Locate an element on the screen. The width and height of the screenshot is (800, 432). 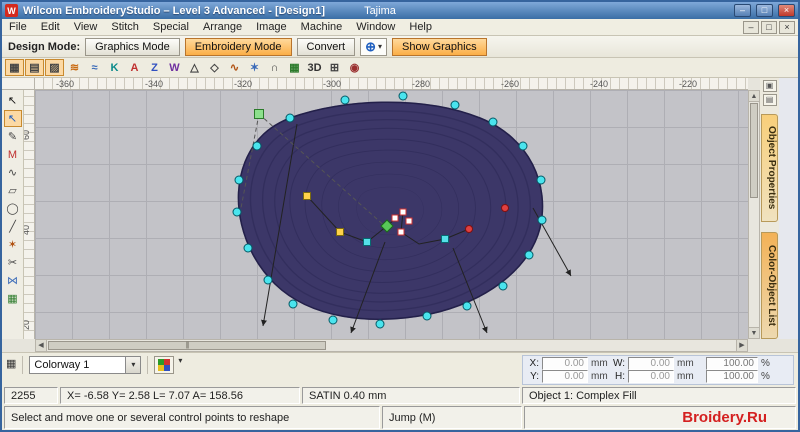
panel-icon: ▣ is located at coordinates (769, 86).